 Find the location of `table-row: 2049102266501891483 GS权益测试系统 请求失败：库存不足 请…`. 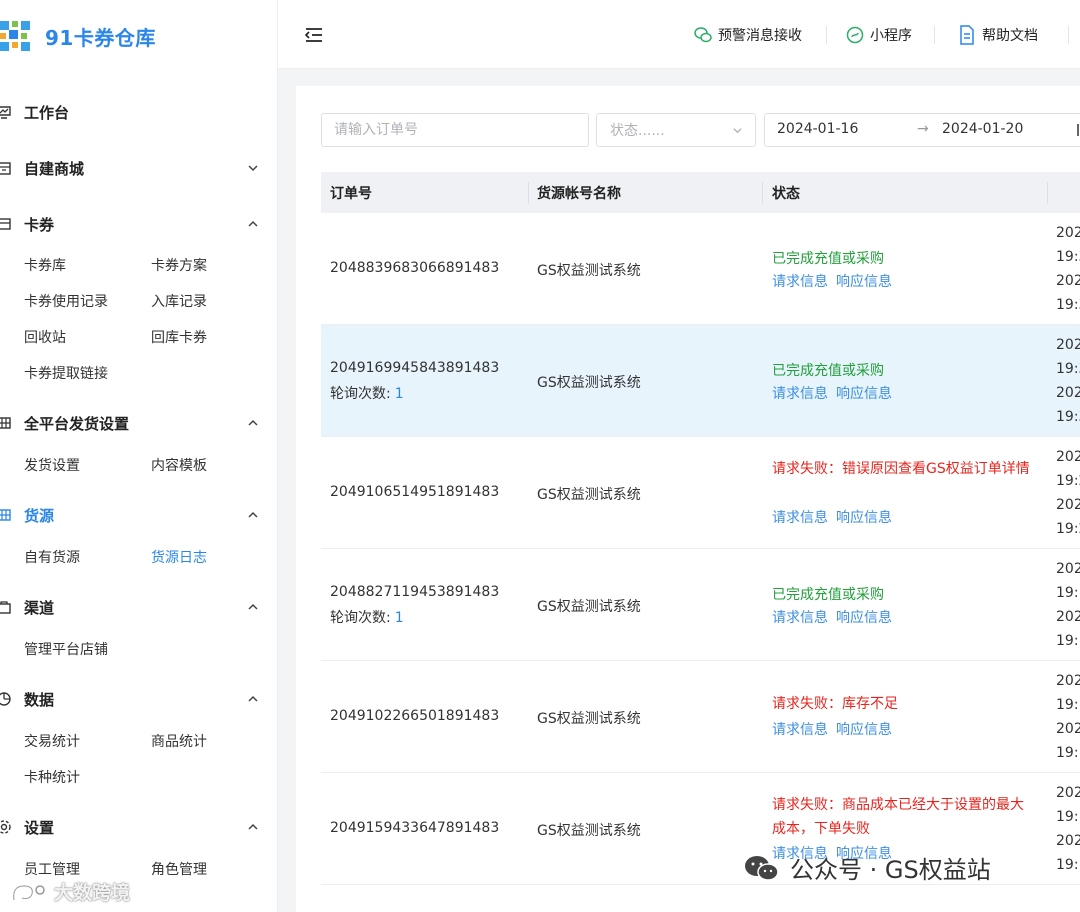

table-row: 2049102266501891483 GS权益测试系统 请求失败：库存不足 请… is located at coordinates (700, 717).